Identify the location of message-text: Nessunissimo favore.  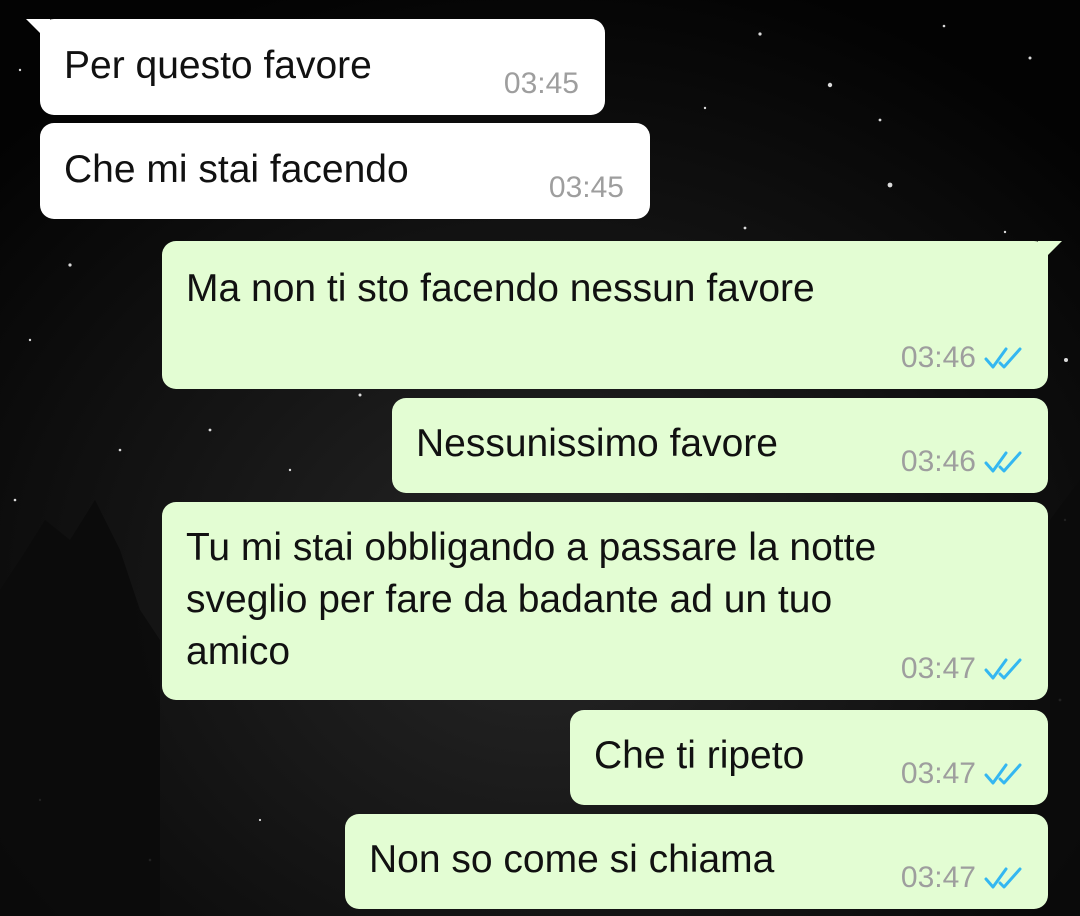
(597, 443).